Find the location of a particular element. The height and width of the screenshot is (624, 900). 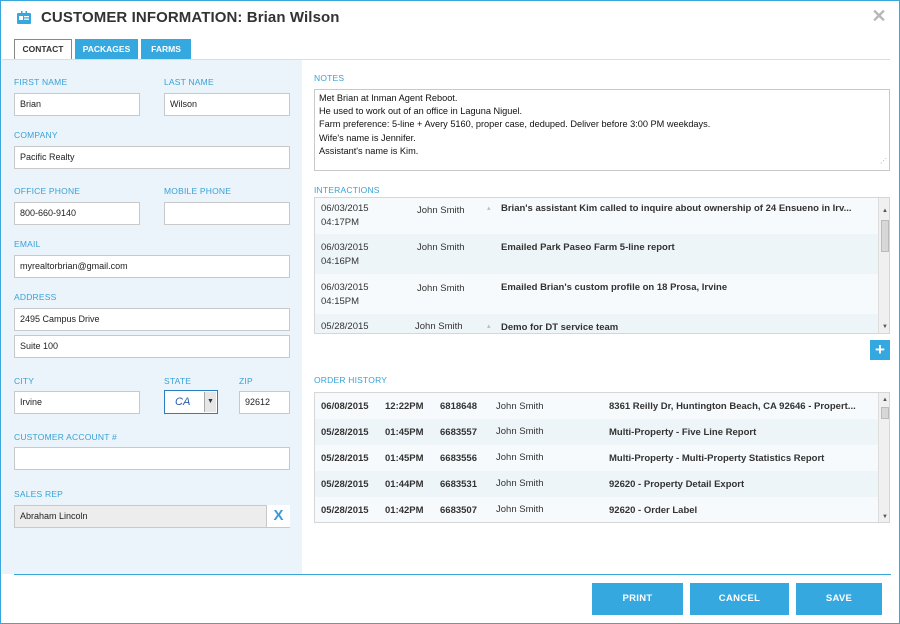

last-name-field: Wilson is located at coordinates (227, 104).